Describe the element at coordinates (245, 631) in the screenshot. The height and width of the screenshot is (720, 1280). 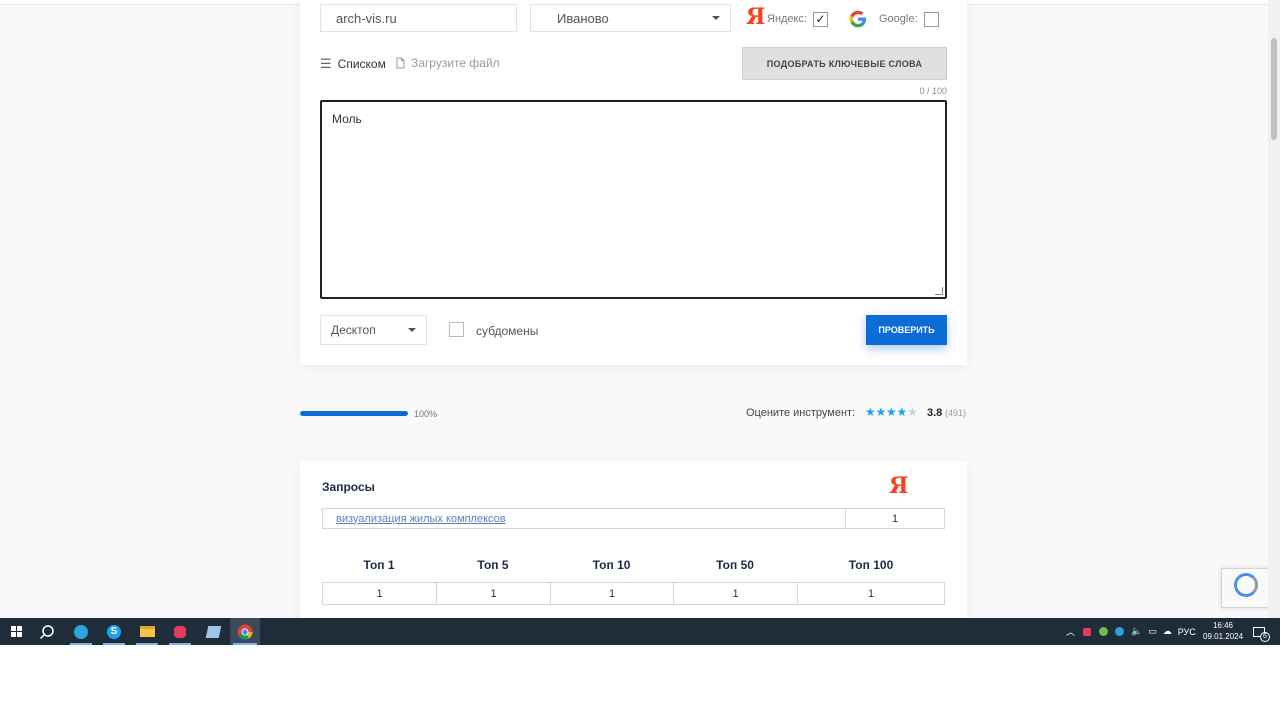
I see `chrome-icon` at that location.